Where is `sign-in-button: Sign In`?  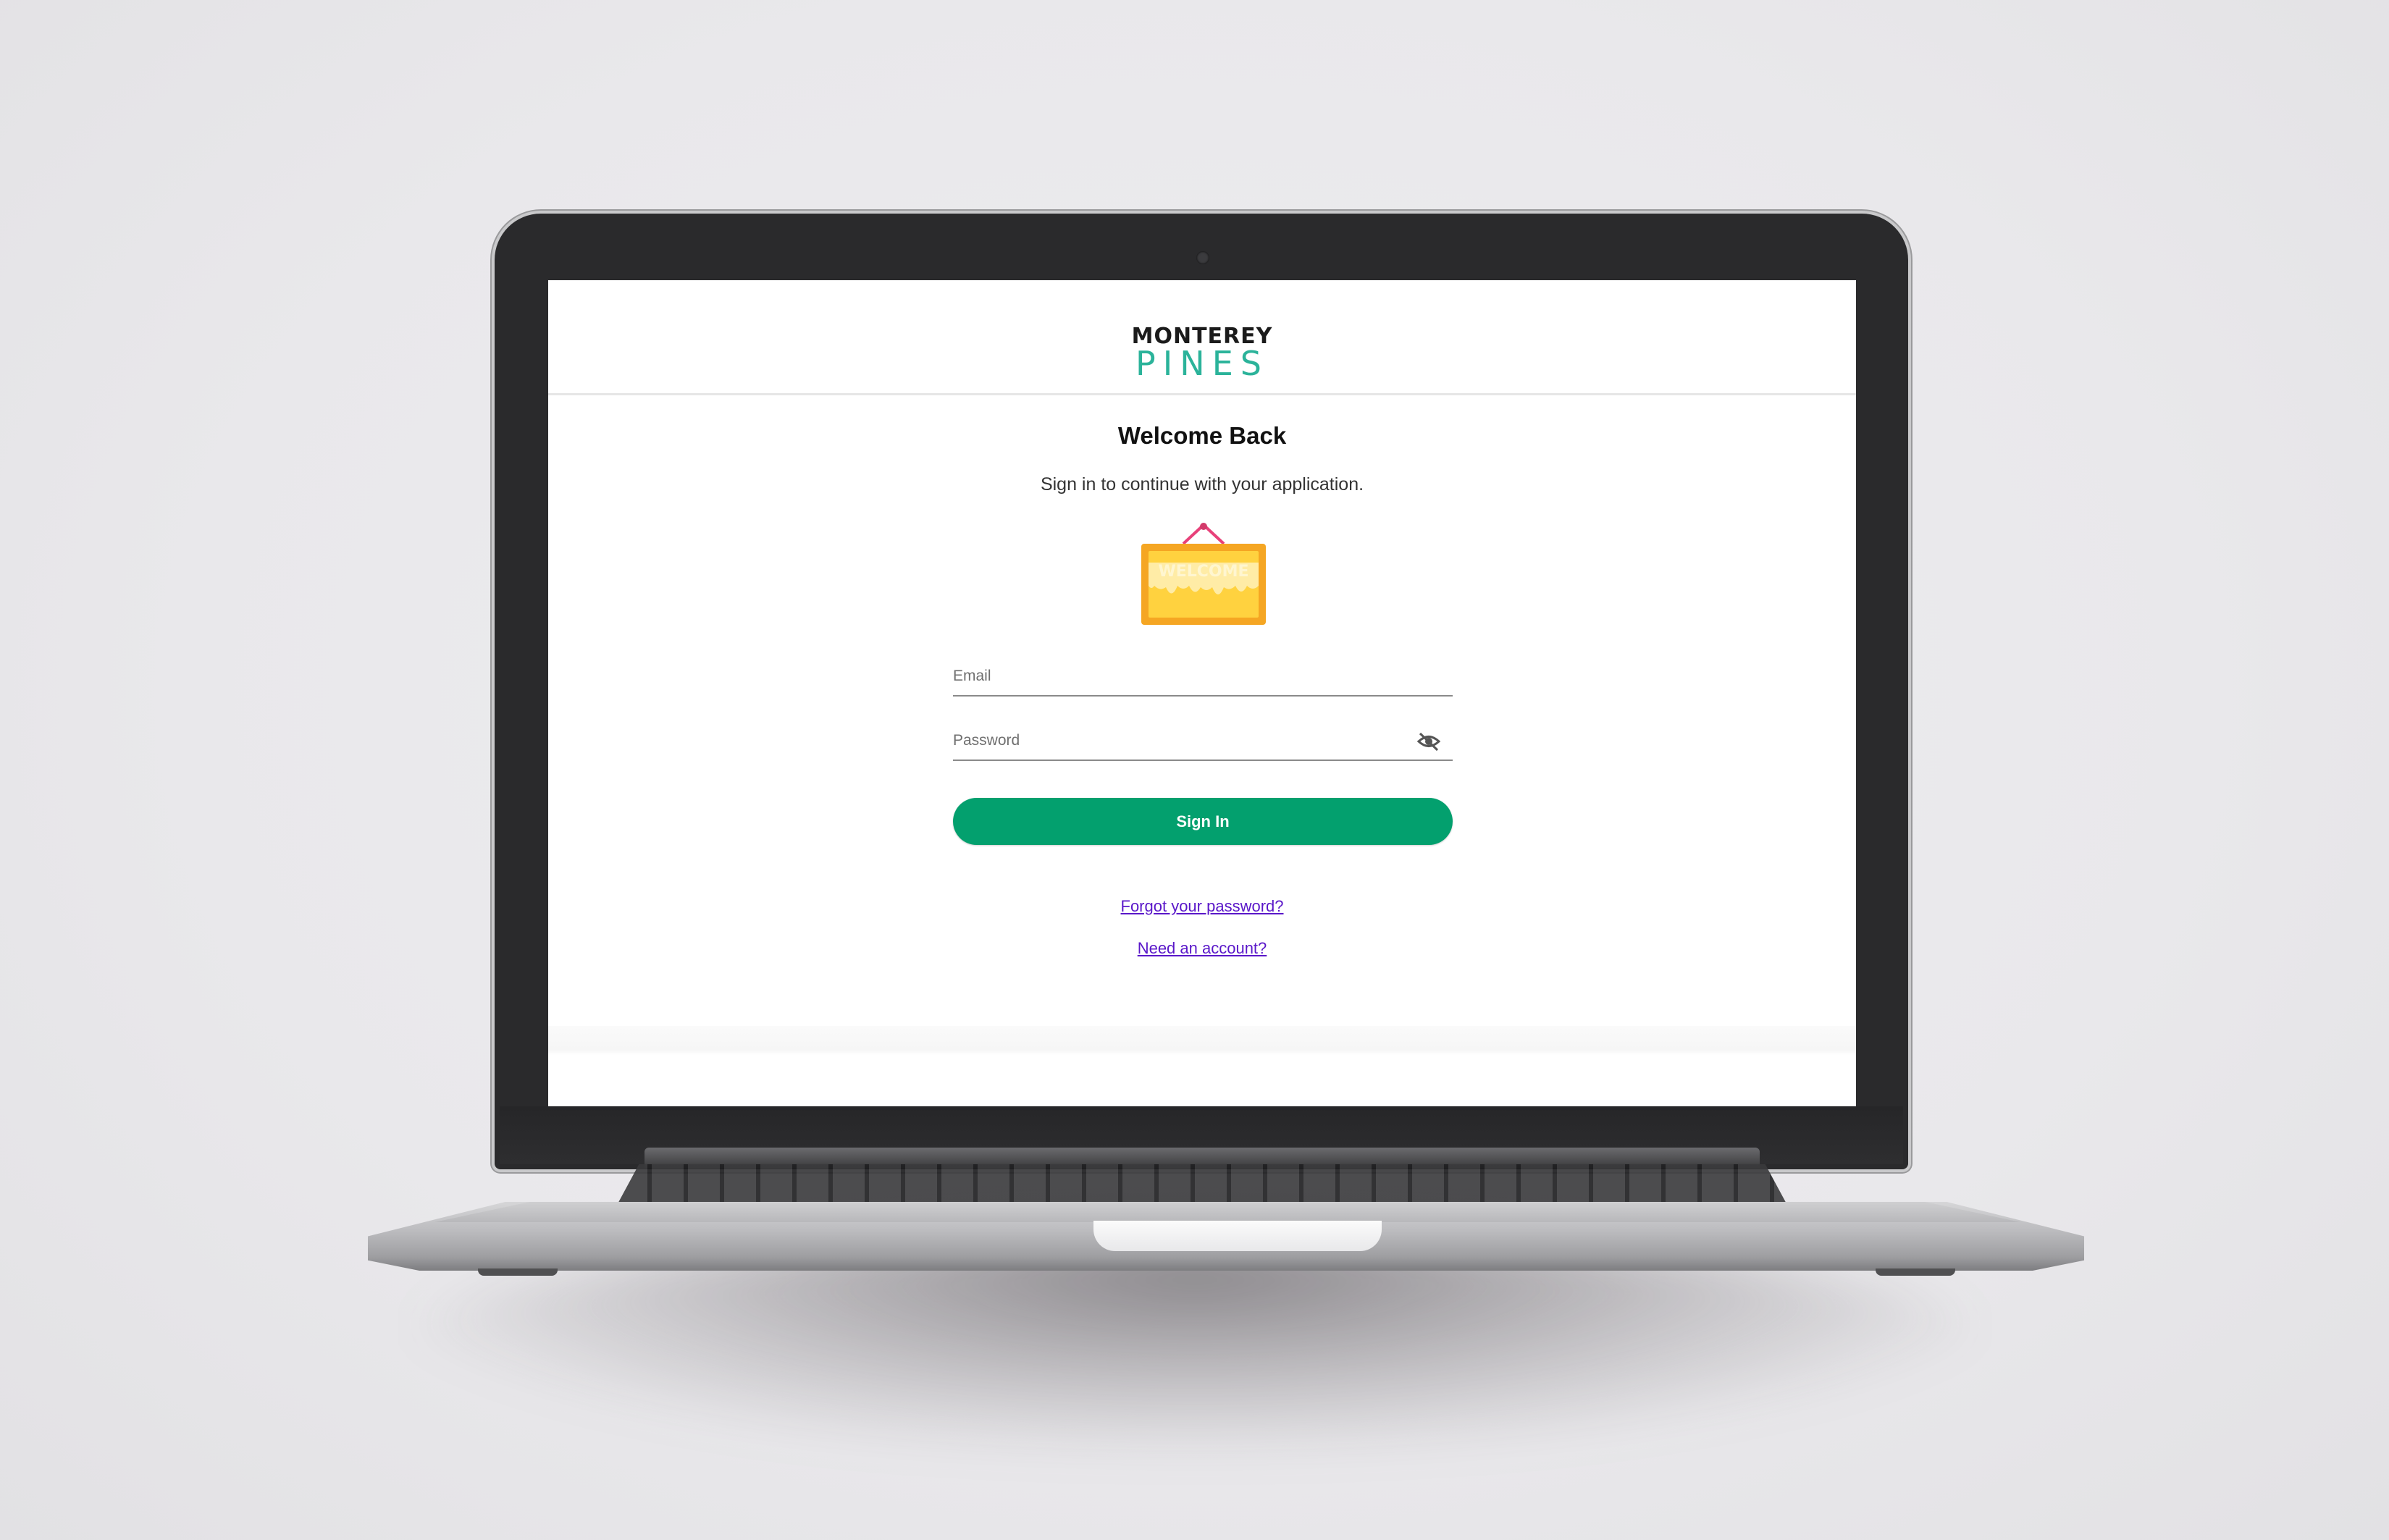
sign-in-button: Sign In is located at coordinates (1203, 821).